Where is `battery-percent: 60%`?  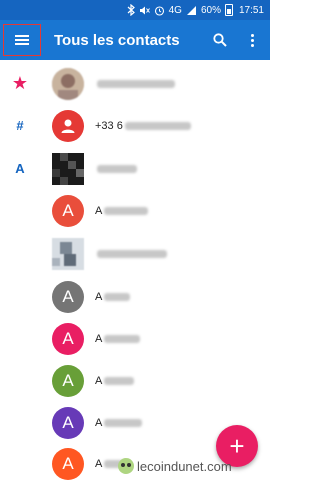
battery-percent: 60% is located at coordinates (210, 10).